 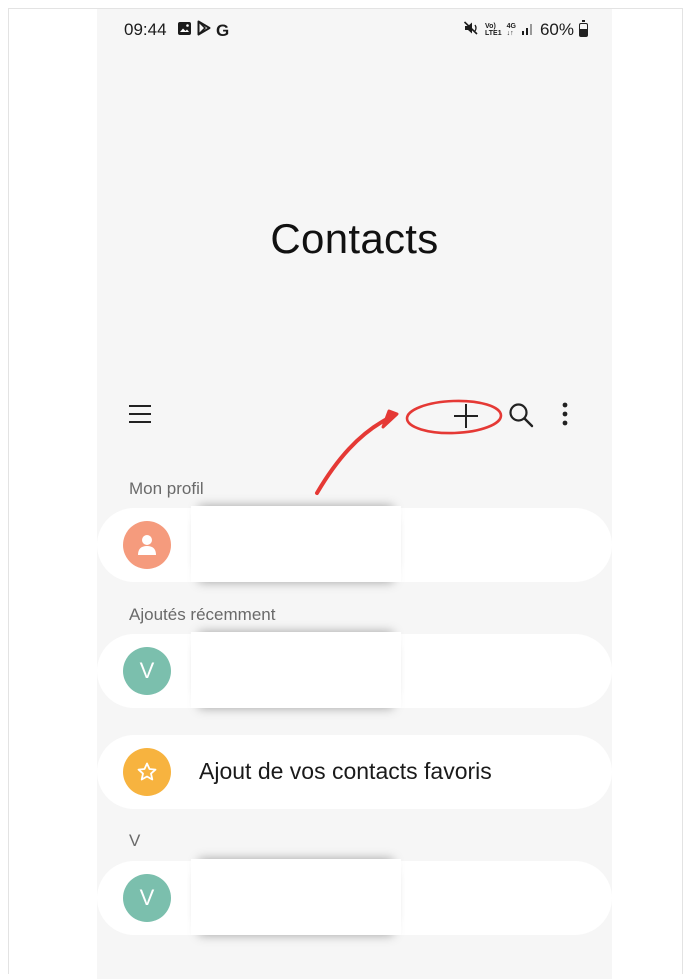 I want to click on volte-indicator: Vo) LTE1, so click(x=493, y=30).